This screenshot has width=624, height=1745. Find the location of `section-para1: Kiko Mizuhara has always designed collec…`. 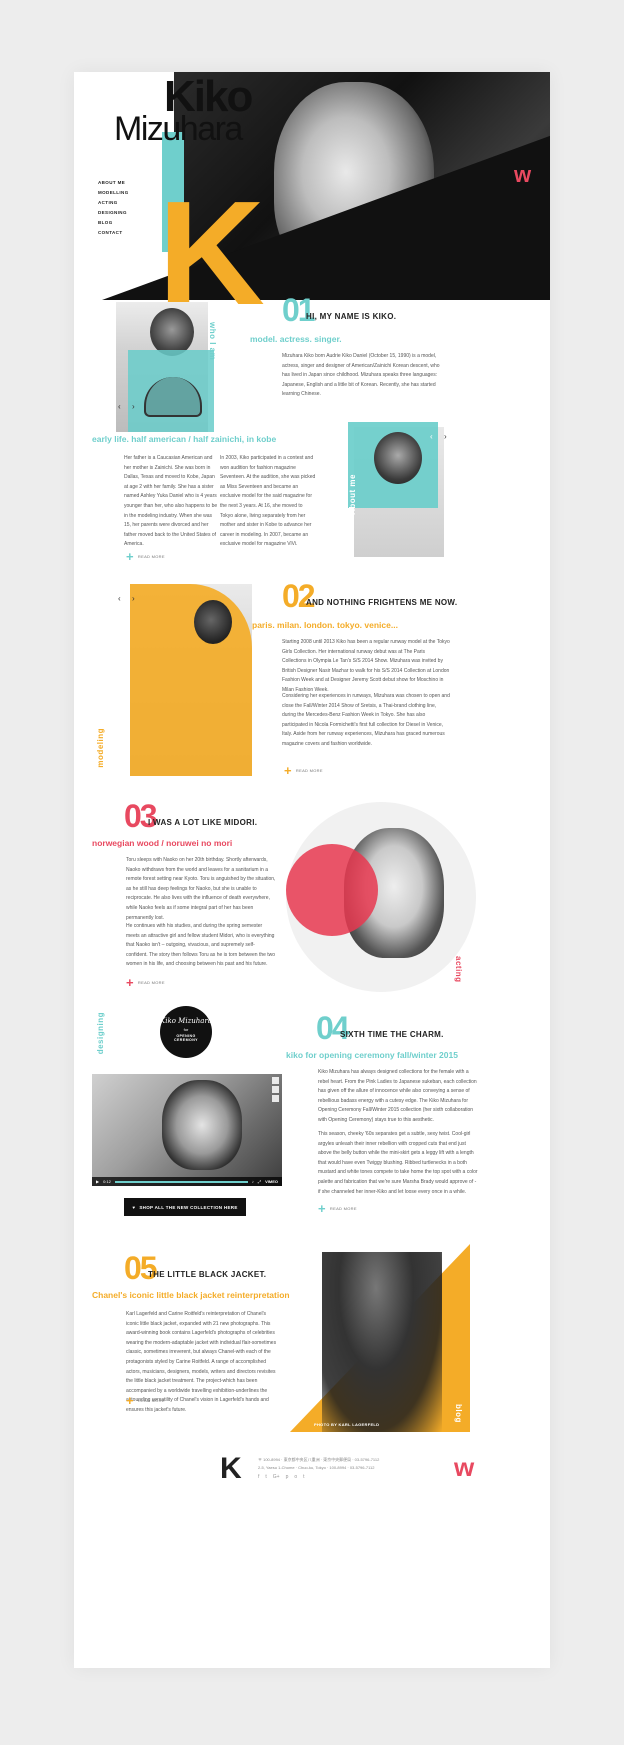

section-para1: Kiko Mizuhara has always designed collec… is located at coordinates (397, 1096).